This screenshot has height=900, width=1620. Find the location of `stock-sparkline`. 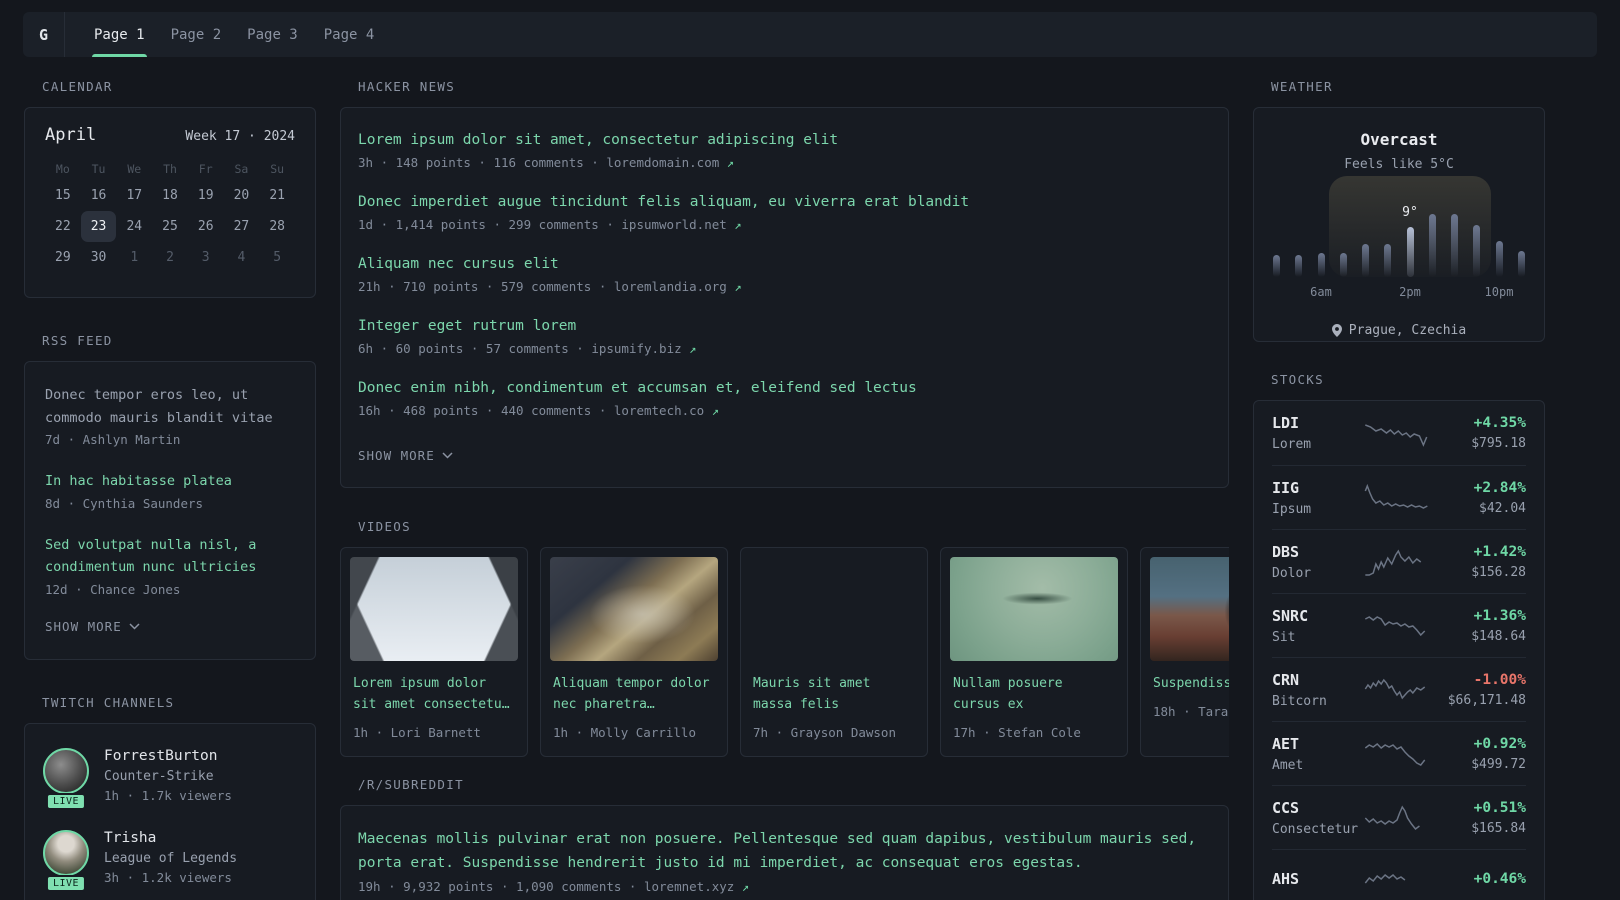

stock-sparkline is located at coordinates (1397, 754).